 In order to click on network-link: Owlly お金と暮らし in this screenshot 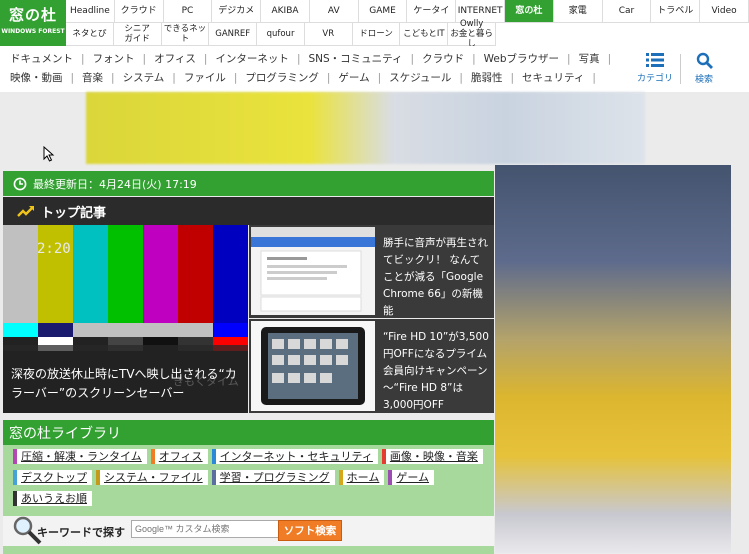, I will do `click(472, 34)`.